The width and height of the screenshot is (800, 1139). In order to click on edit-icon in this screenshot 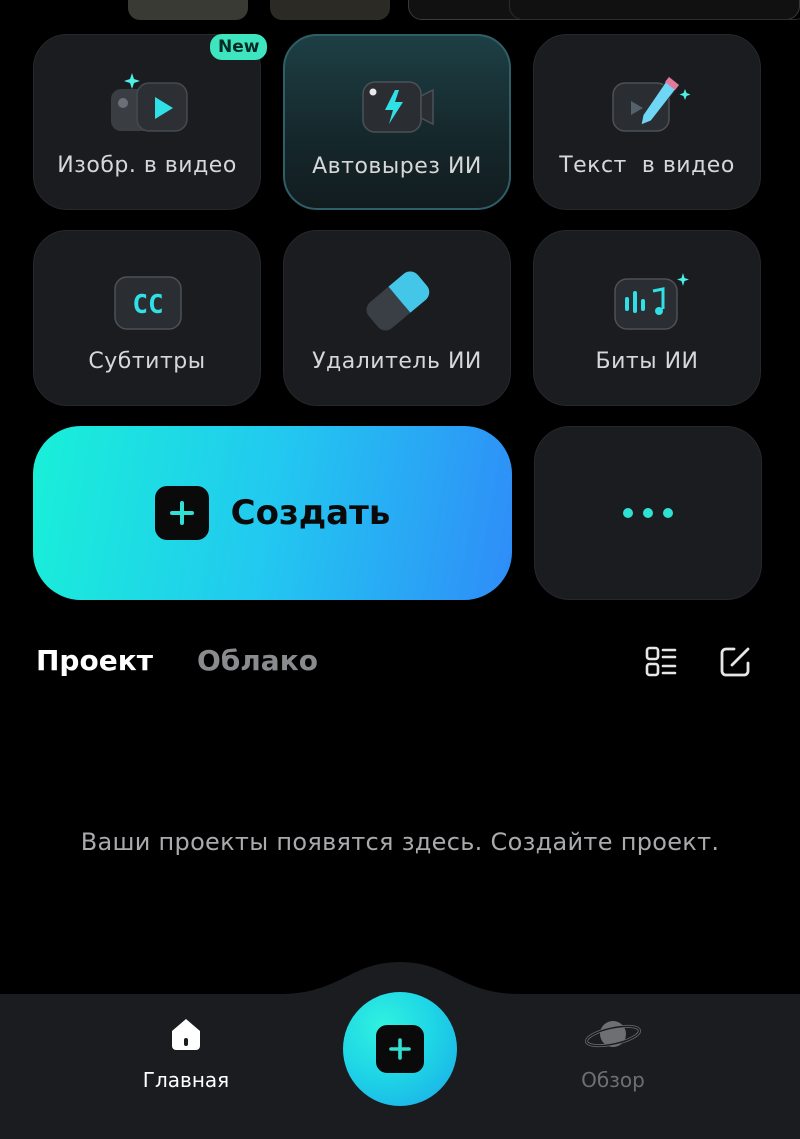, I will do `click(735, 662)`.